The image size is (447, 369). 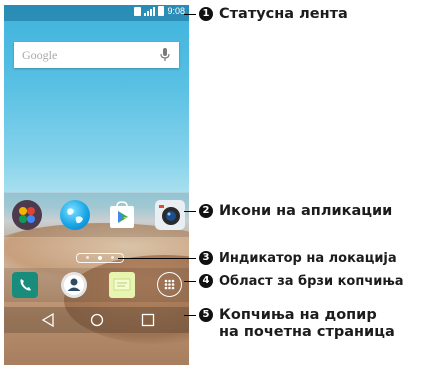 I want to click on callout-app-icons: 2 Икони на апликации, so click(x=295, y=211).